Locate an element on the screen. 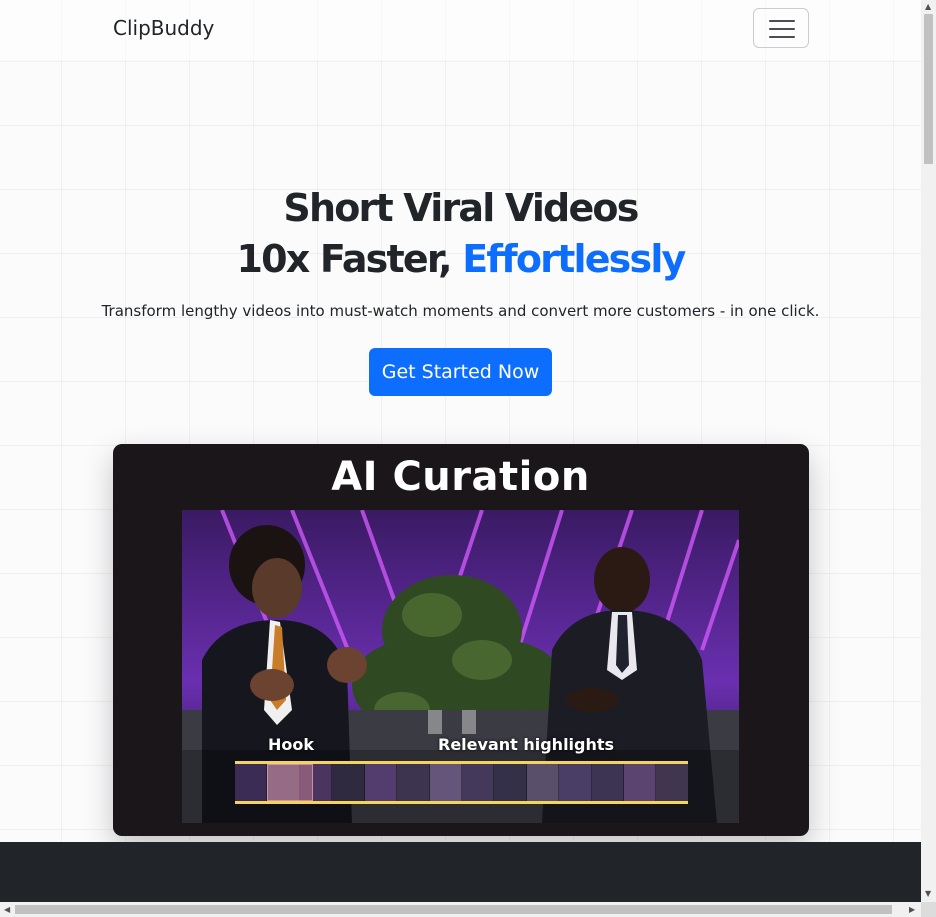 This screenshot has height=917, width=936. scroll-down-arrow-icon: ▼ is located at coordinates (928, 893).